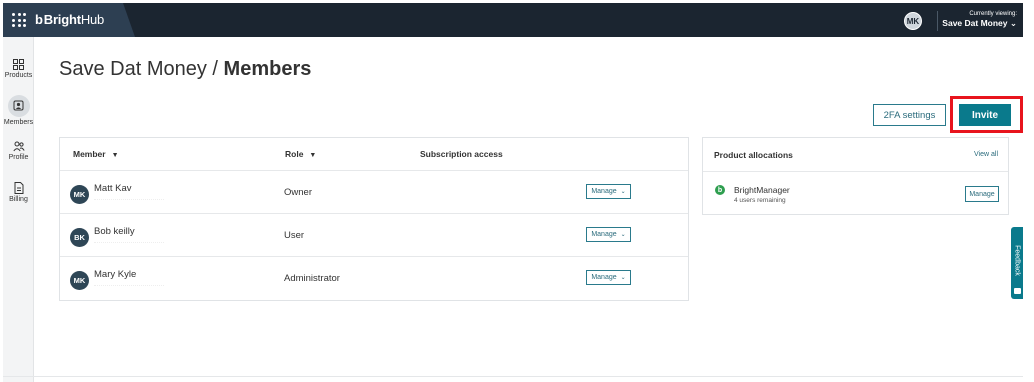 Image resolution: width=1034 pixels, height=382 pixels. I want to click on feedback-tab: Feedback, so click(1017, 263).